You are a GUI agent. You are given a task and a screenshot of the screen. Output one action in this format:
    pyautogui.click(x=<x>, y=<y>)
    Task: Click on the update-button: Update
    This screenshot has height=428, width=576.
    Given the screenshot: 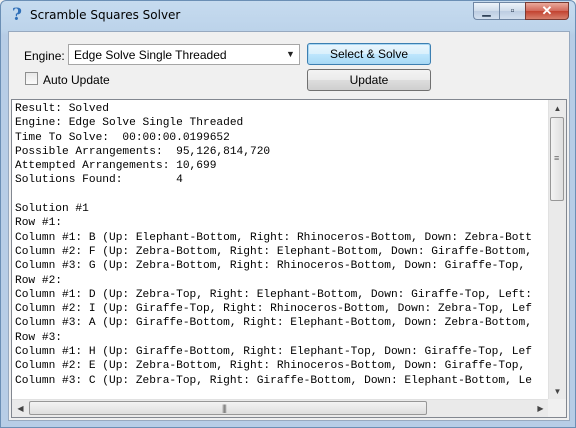 What is the action you would take?
    pyautogui.click(x=369, y=80)
    